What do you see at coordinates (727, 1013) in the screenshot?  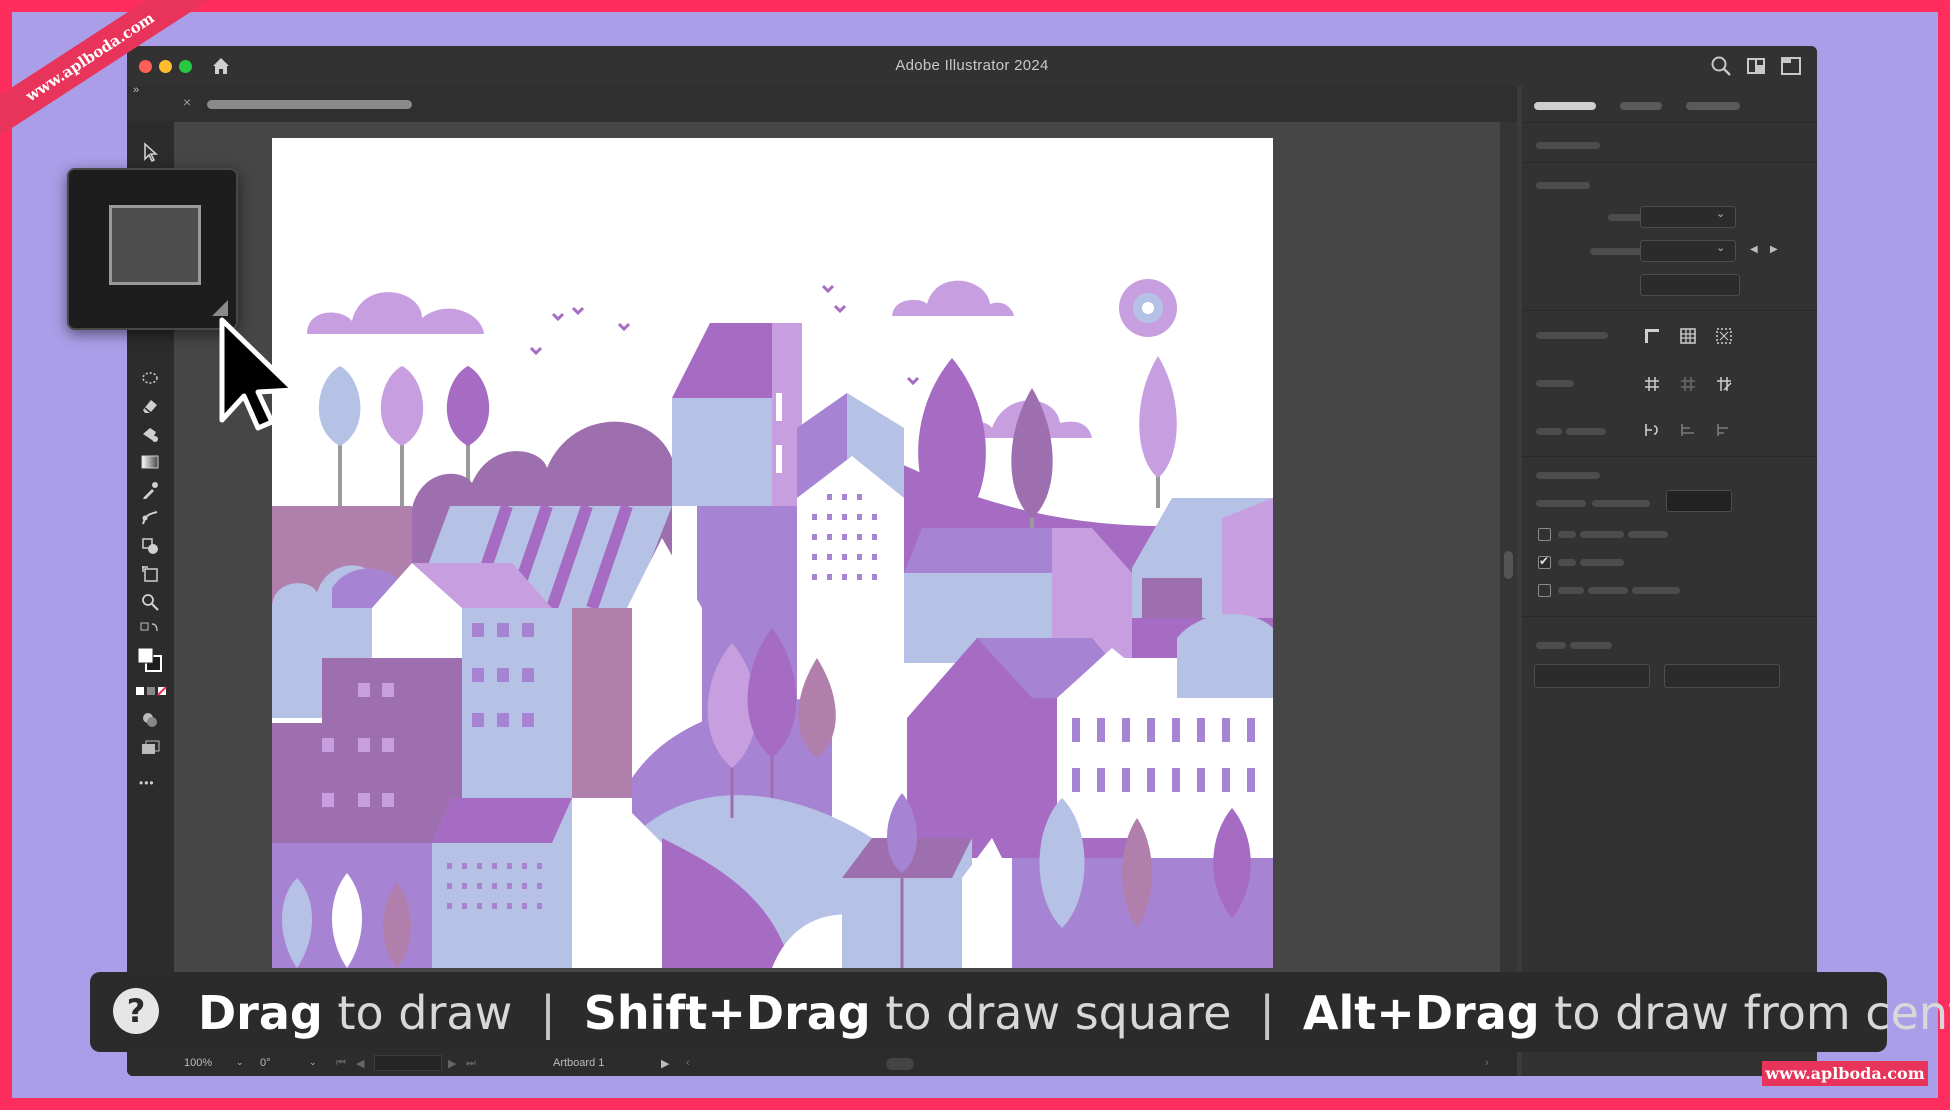 I see `hint-key: Shift+Drag` at bounding box center [727, 1013].